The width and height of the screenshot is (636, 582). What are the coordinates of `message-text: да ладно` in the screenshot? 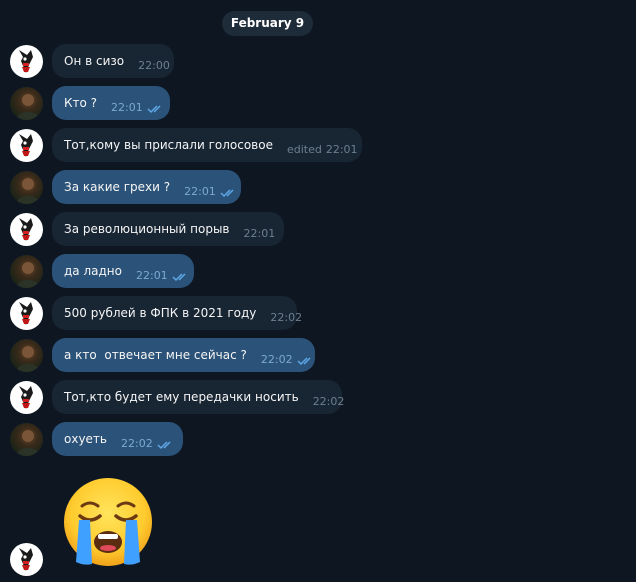 It's located at (93, 271).